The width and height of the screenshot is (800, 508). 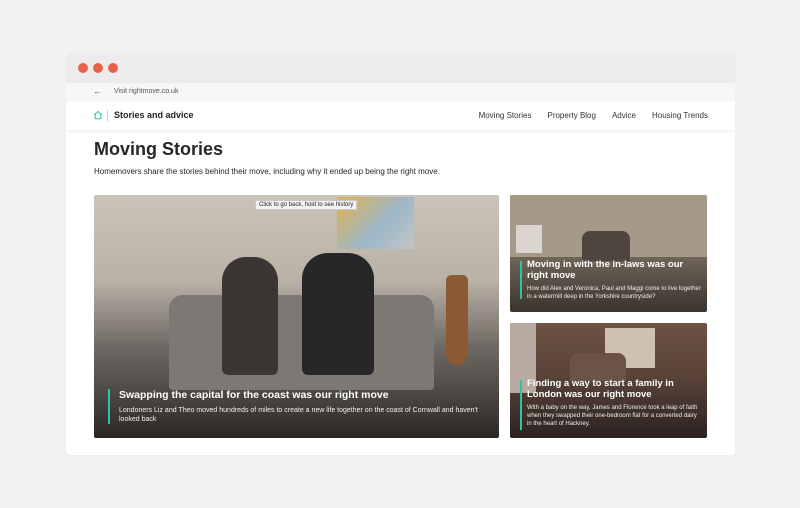 I want to click on close-dot, so click(x=83, y=68).